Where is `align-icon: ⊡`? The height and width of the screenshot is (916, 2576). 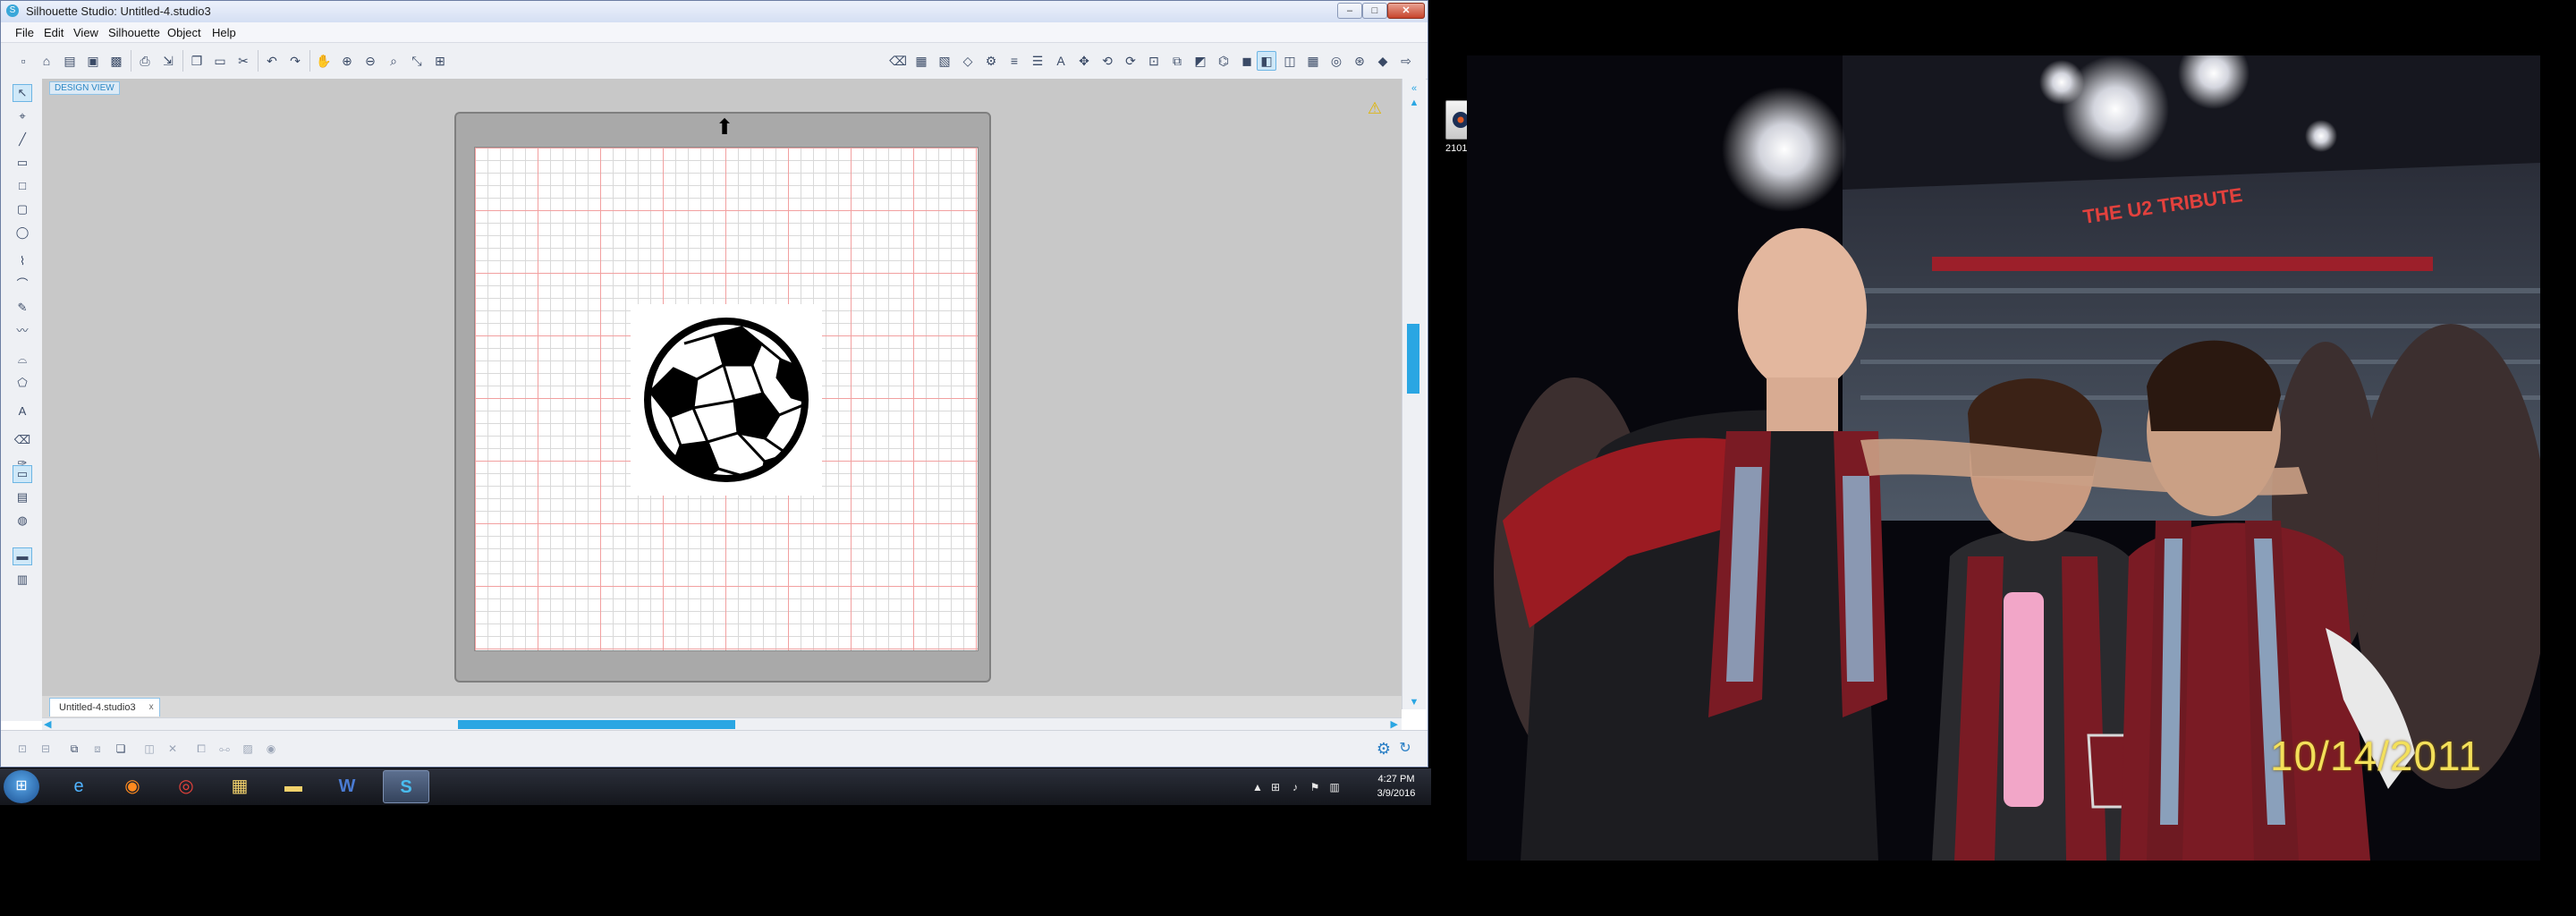
align-icon: ⊡ is located at coordinates (1154, 61).